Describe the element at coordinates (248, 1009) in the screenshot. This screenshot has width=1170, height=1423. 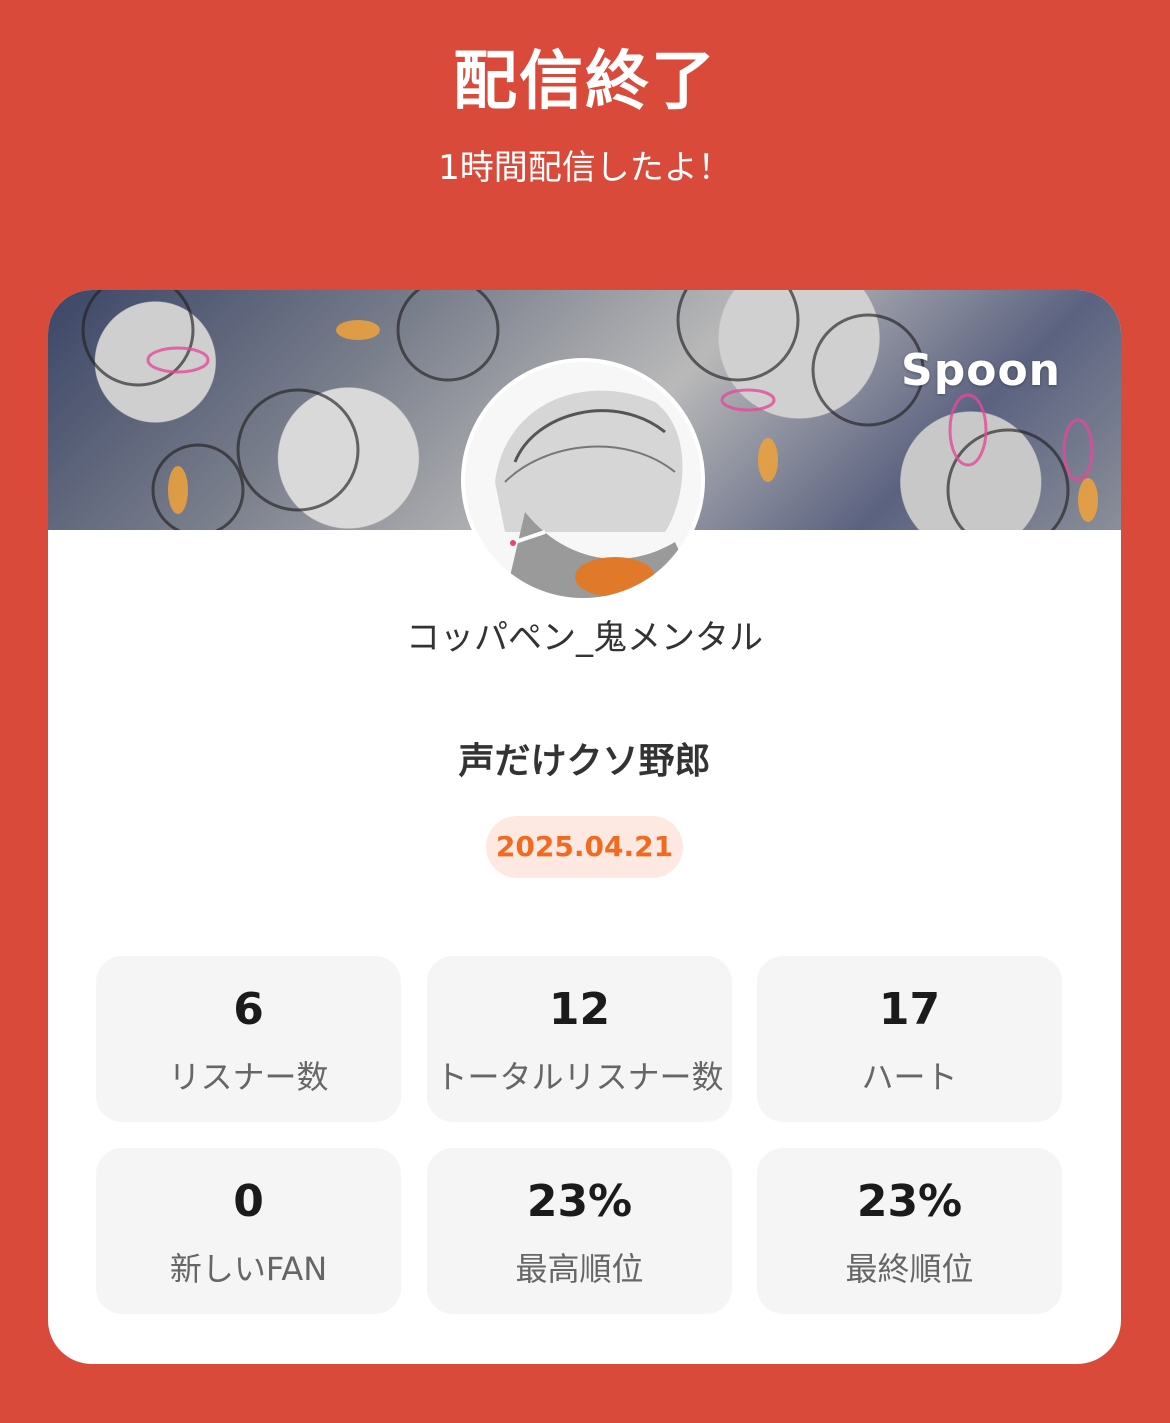
I see `stat-value: 6` at that location.